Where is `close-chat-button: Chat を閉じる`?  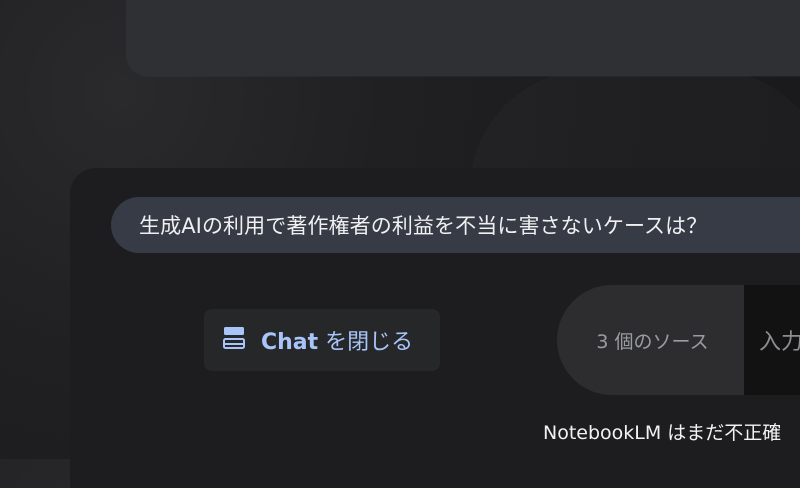 close-chat-button: Chat を閉じる is located at coordinates (322, 340).